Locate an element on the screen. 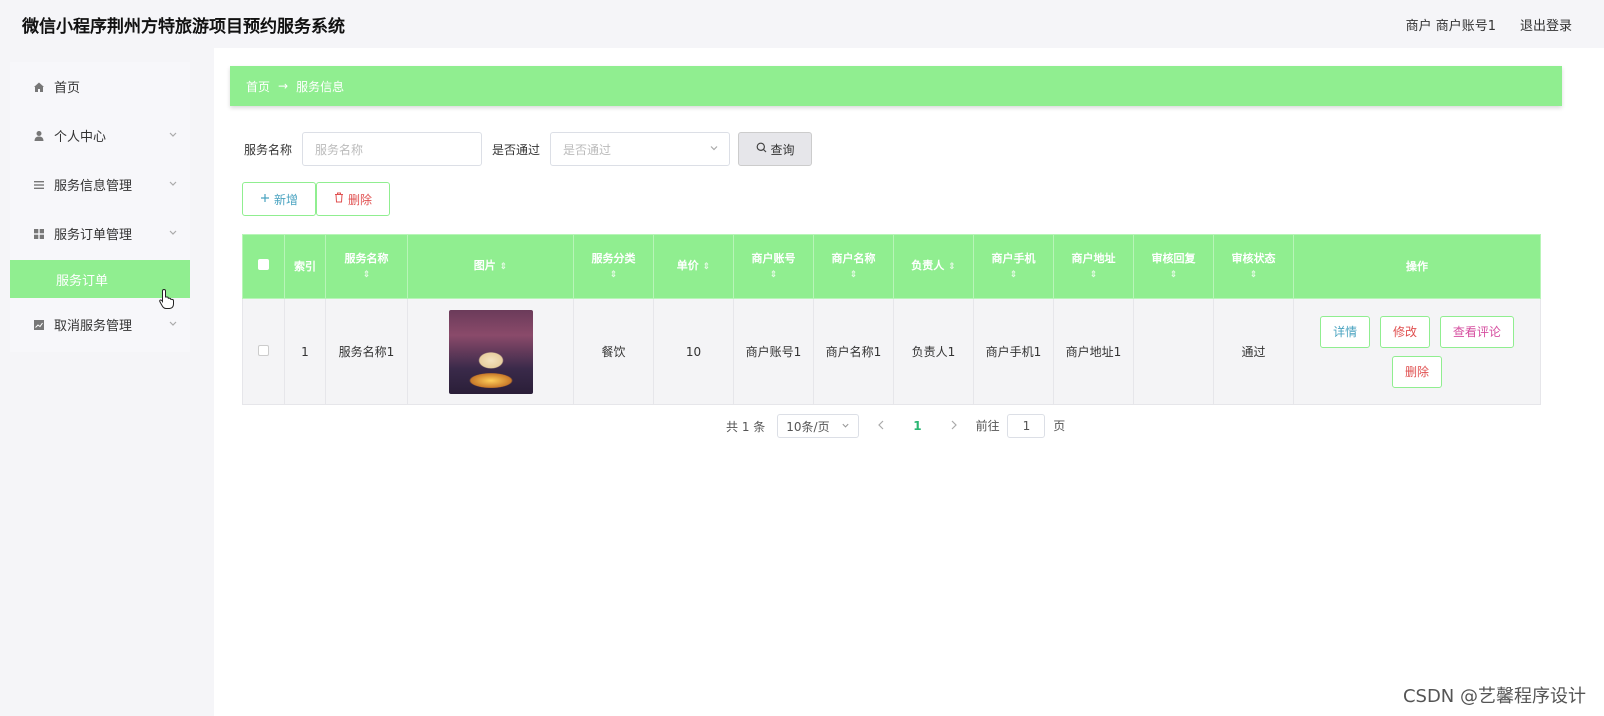  select-all-header is located at coordinates (263, 266).